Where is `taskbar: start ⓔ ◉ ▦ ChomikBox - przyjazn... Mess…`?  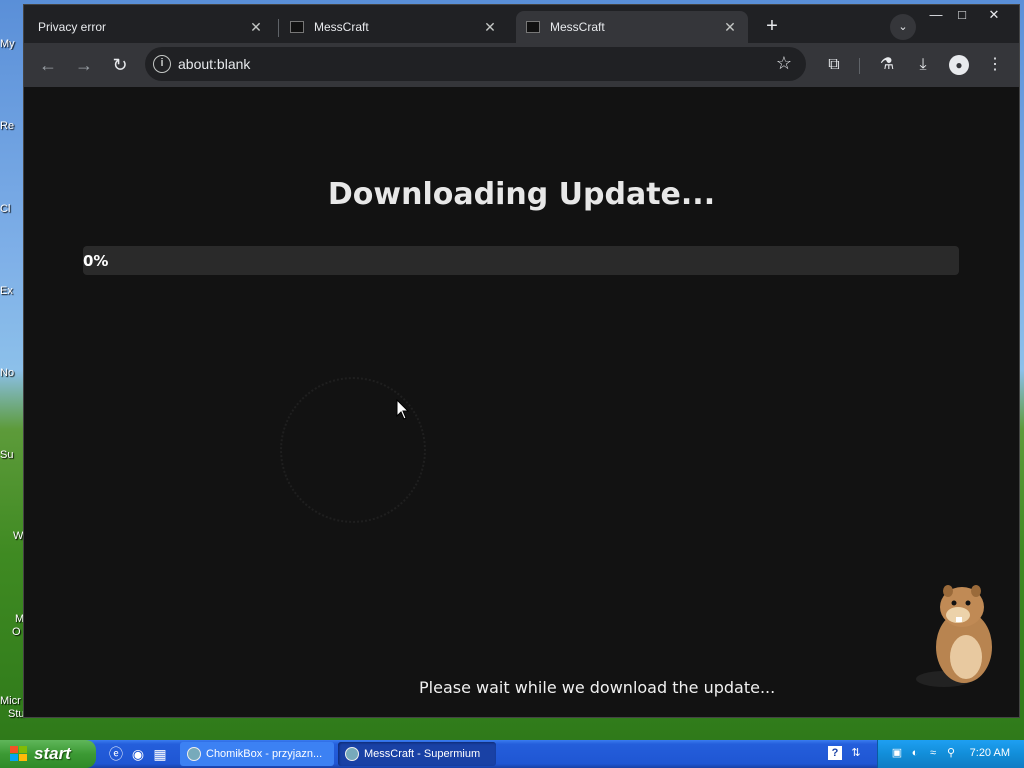 taskbar: start ⓔ ◉ ▦ ChomikBox - przyjazn... Mess… is located at coordinates (512, 754).